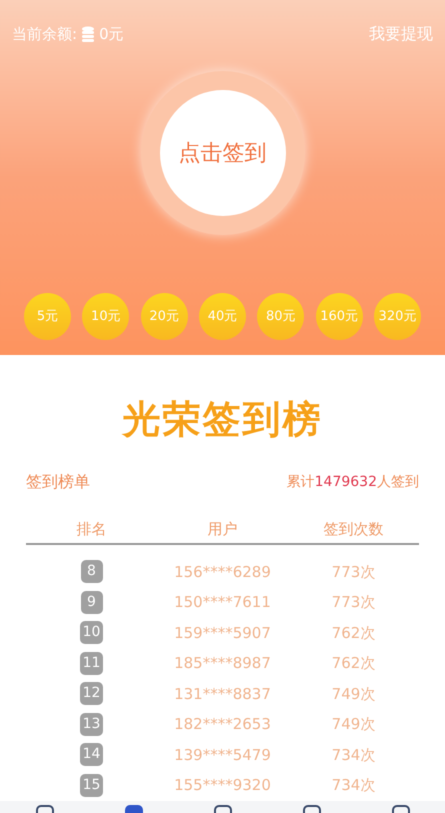  What do you see at coordinates (401, 34) in the screenshot?
I see `withdraw-link: 我要提现` at bounding box center [401, 34].